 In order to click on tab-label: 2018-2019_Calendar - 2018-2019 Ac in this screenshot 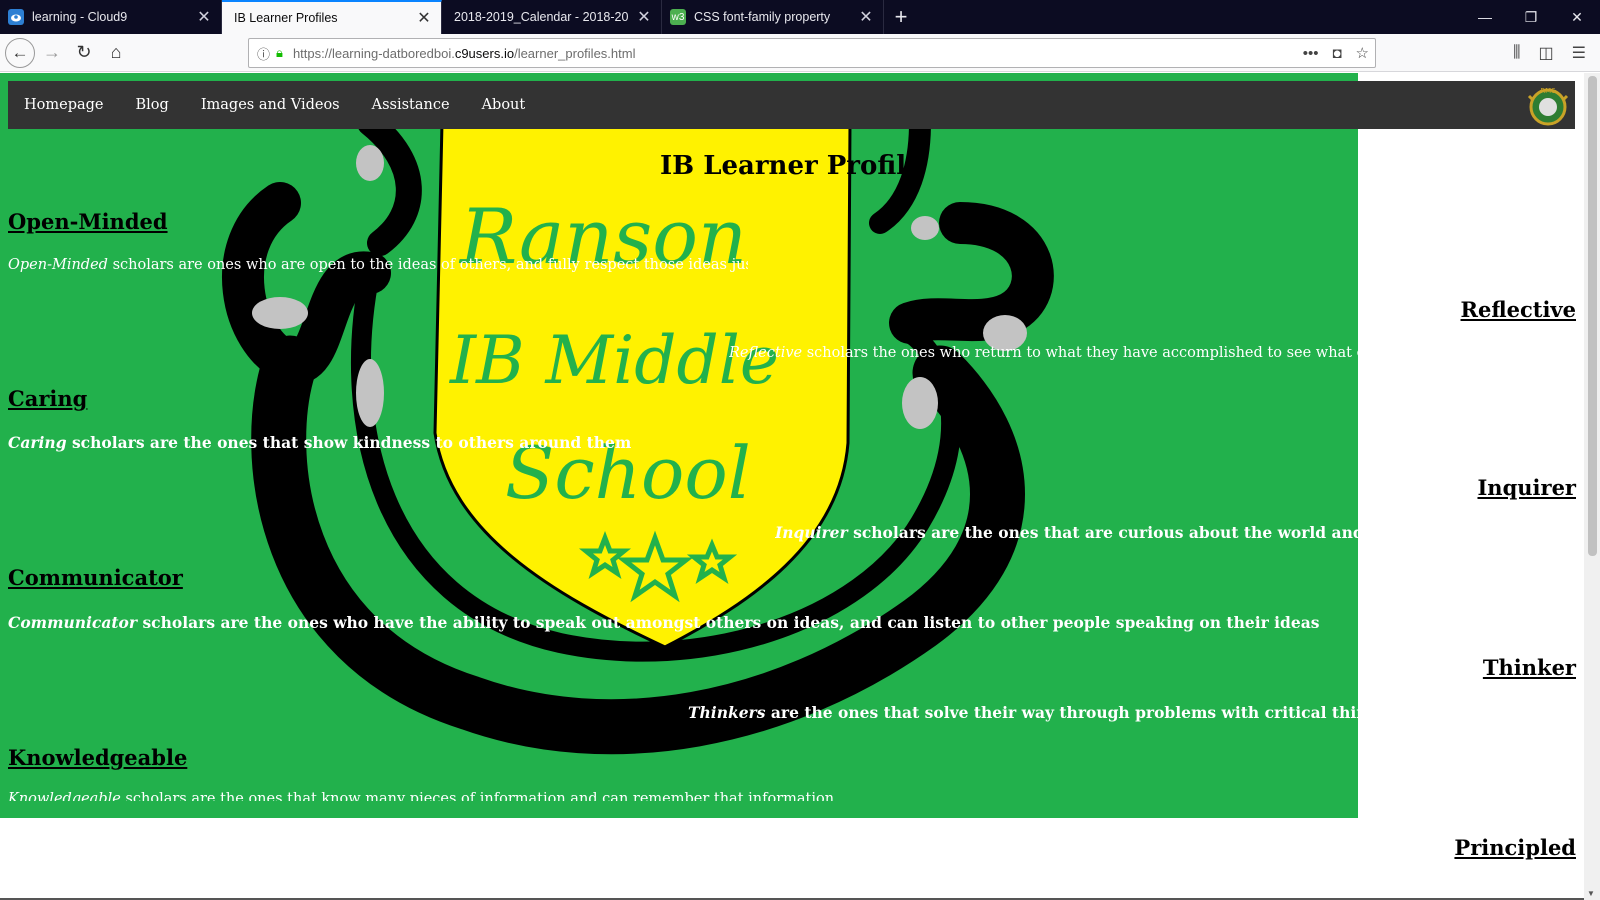, I will do `click(541, 17)`.